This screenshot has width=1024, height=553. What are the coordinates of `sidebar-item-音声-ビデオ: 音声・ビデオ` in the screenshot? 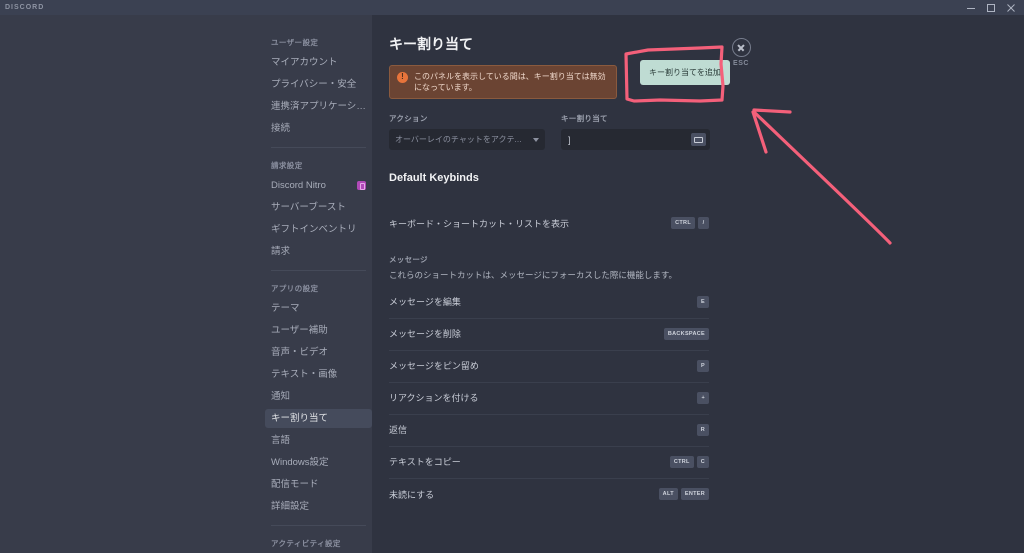 It's located at (318, 352).